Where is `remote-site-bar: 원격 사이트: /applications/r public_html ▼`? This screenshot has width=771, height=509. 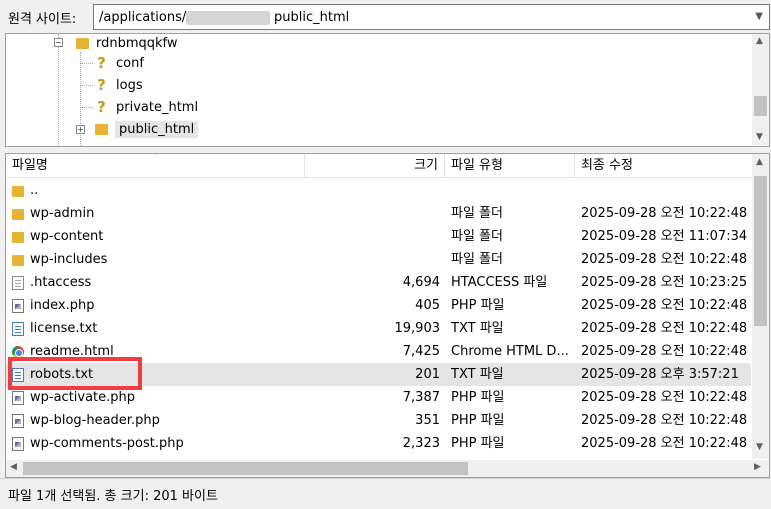
remote-site-bar: 원격 사이트: /applications/r public_html ▼ is located at coordinates (385, 16).